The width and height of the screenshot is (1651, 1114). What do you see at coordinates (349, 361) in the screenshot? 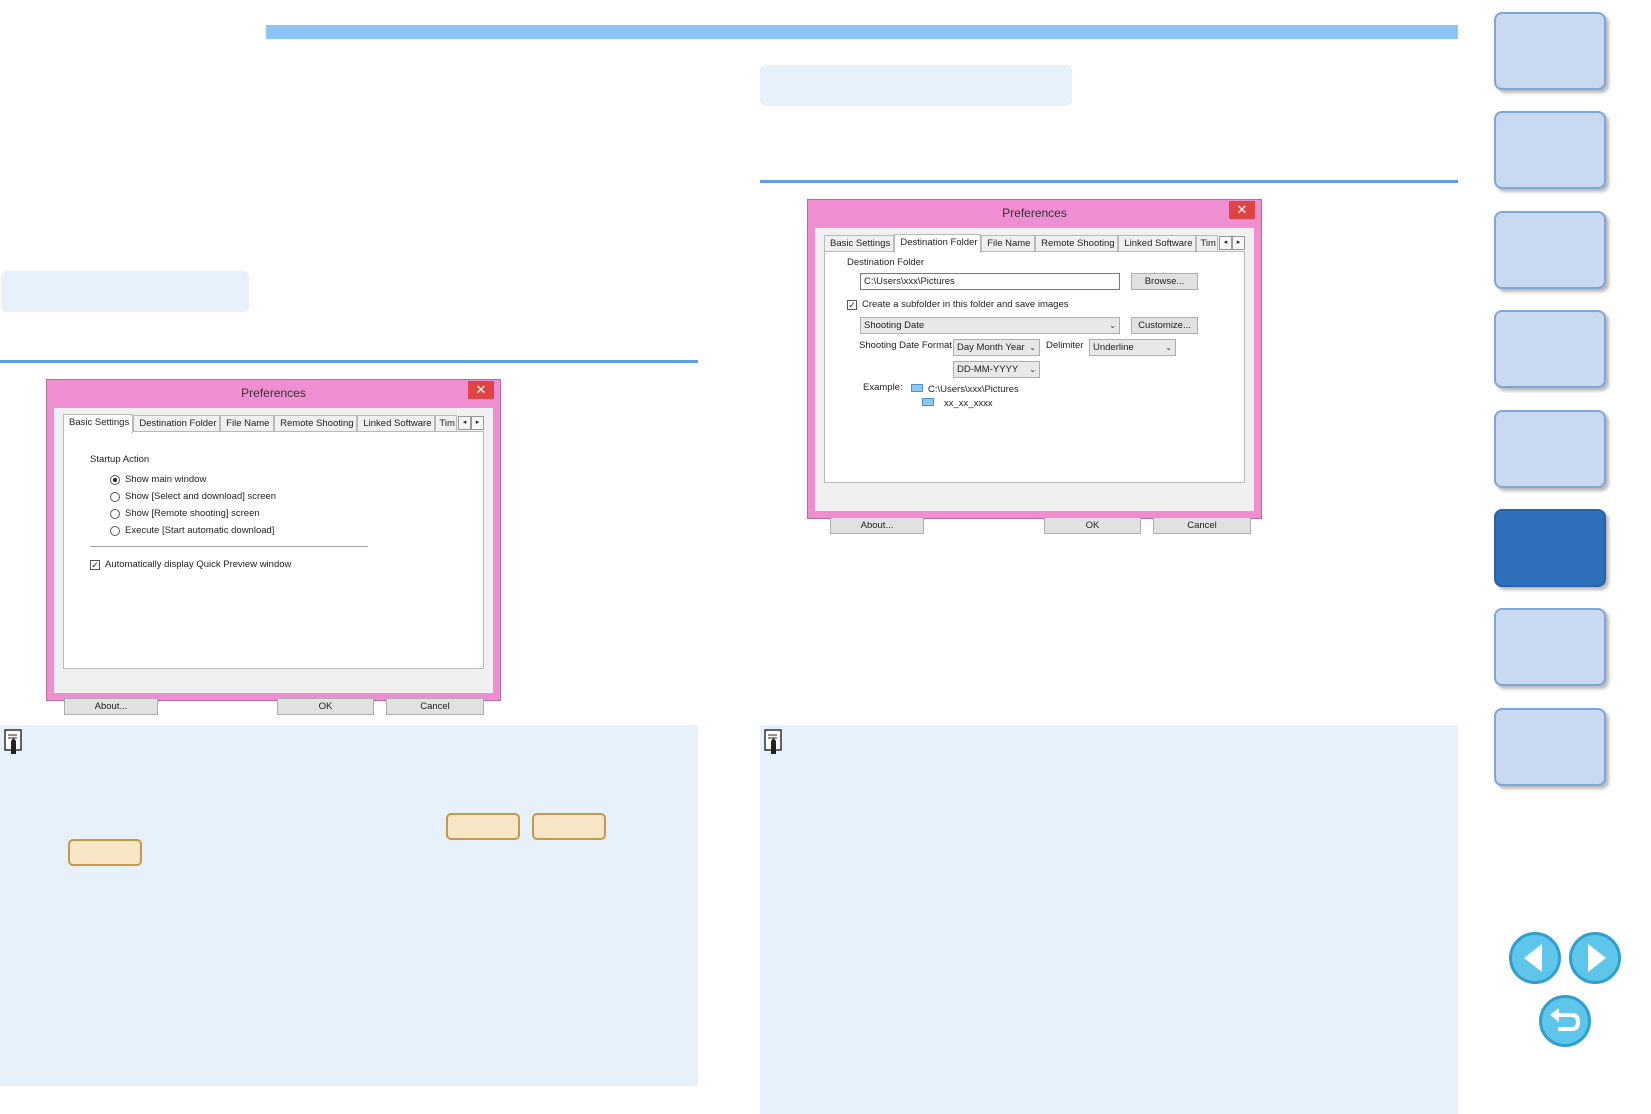
I see `section-rule-left` at bounding box center [349, 361].